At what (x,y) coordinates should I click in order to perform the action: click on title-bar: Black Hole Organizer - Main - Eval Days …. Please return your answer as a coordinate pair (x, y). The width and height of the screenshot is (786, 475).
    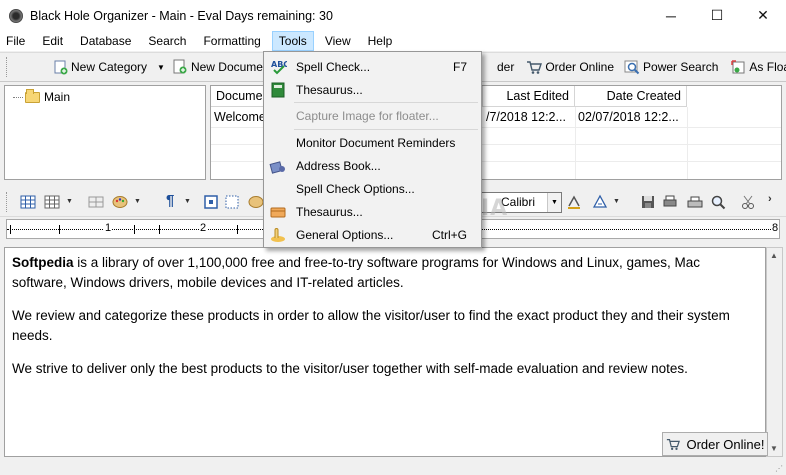
    Looking at the image, I should click on (393, 15).